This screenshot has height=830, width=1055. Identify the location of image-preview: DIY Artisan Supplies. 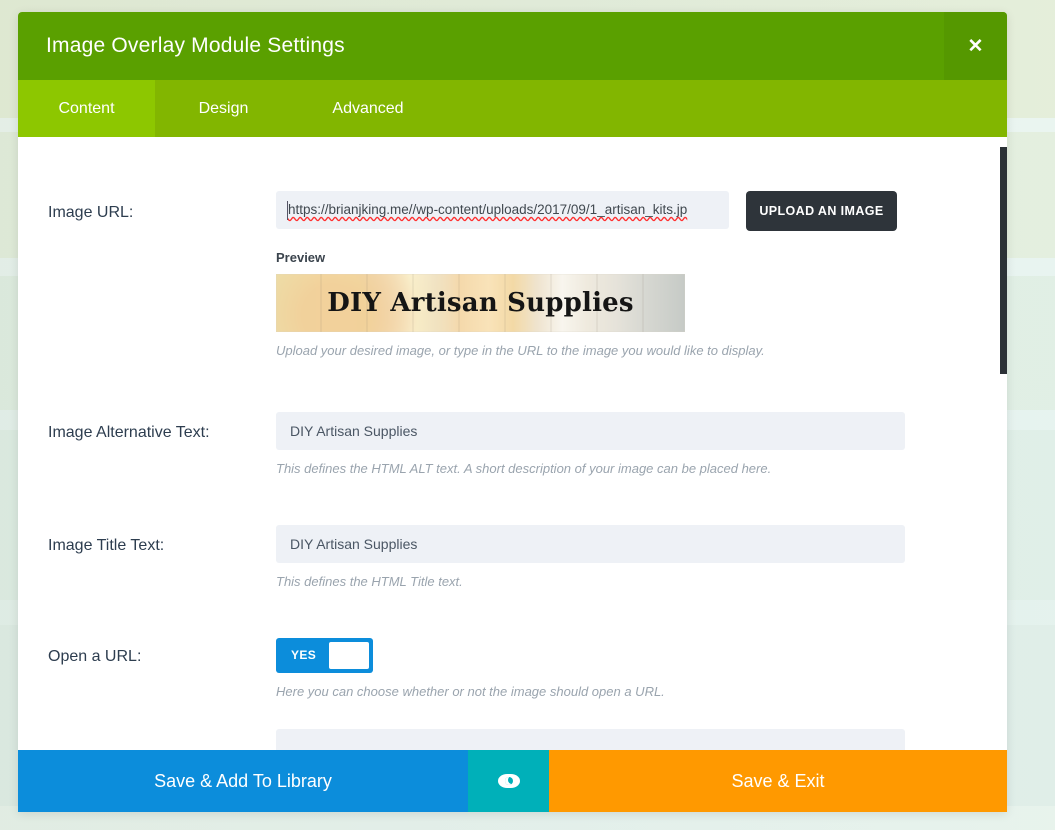
(480, 303).